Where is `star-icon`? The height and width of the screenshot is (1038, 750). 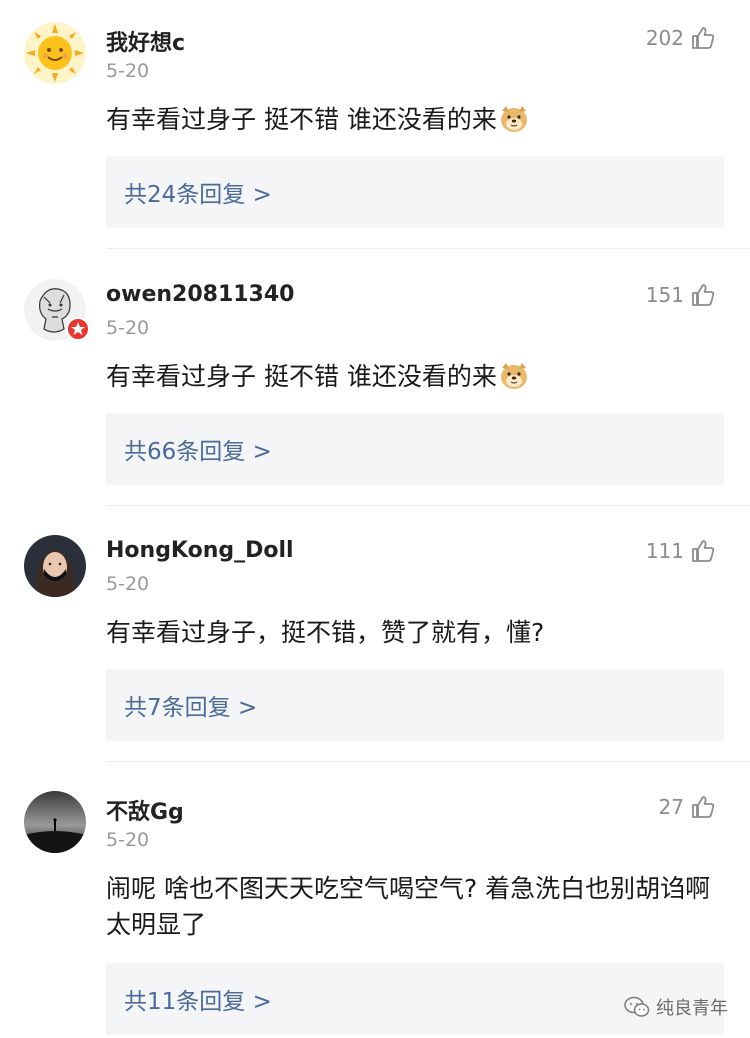
star-icon is located at coordinates (78, 328).